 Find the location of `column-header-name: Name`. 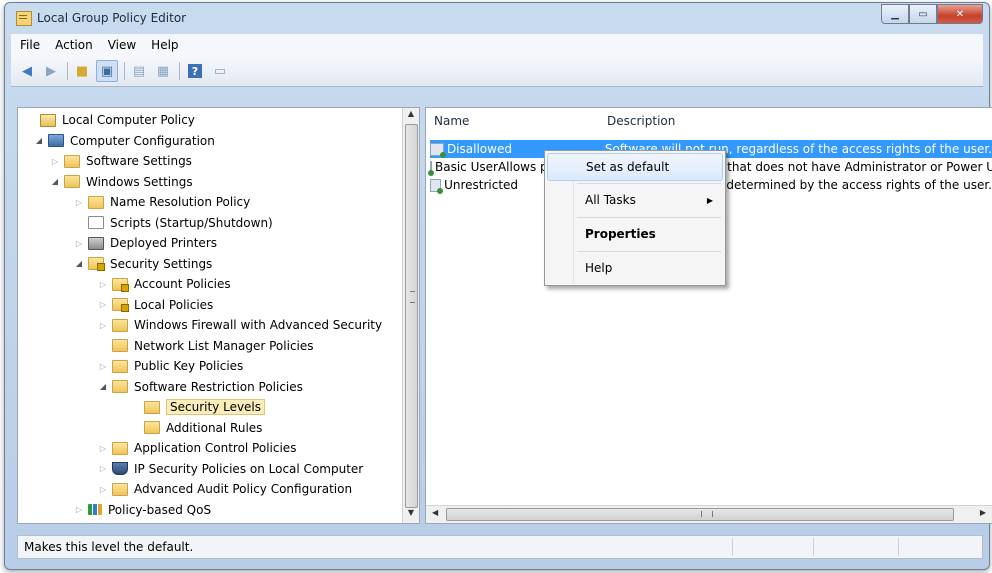

column-header-name: Name is located at coordinates (451, 121).